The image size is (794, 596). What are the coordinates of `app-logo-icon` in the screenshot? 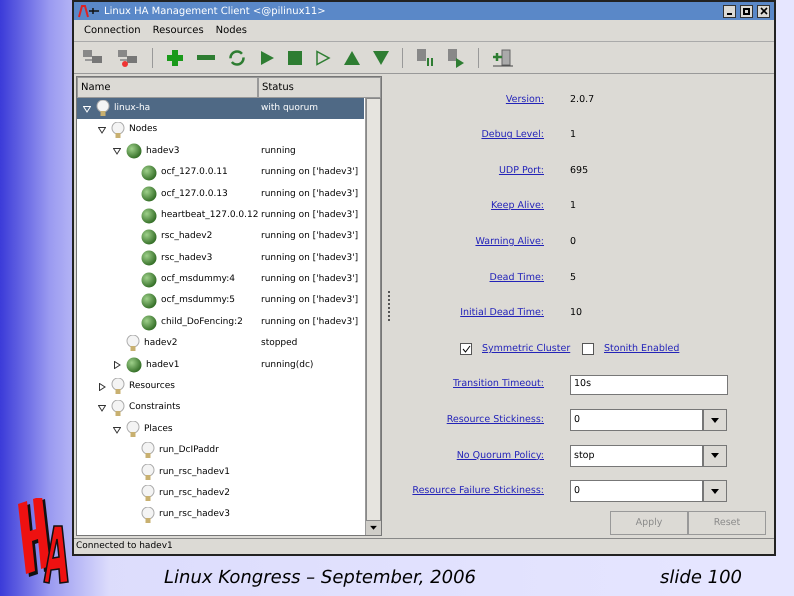 It's located at (89, 11).